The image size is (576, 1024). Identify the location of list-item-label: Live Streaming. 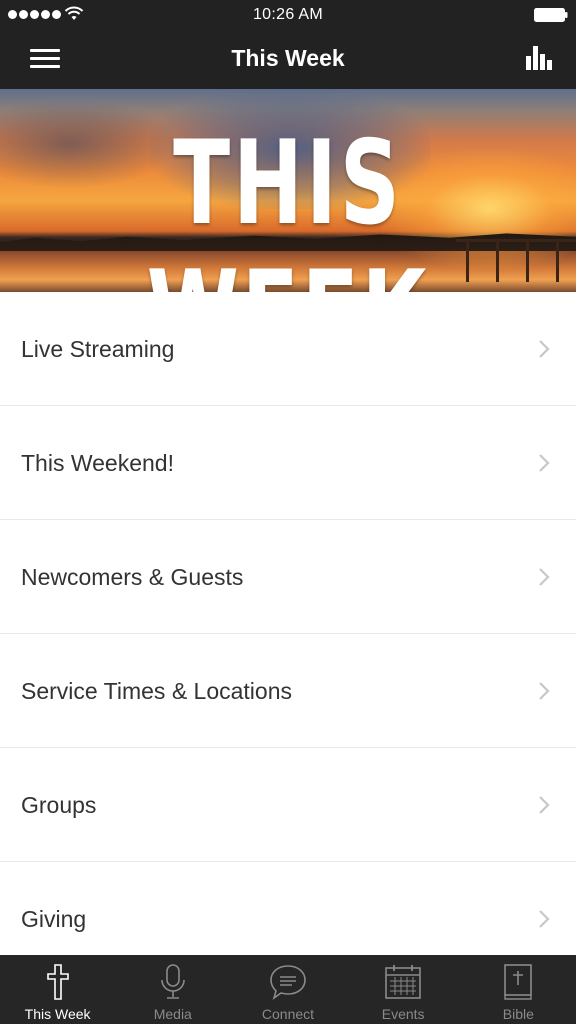
(98, 349).